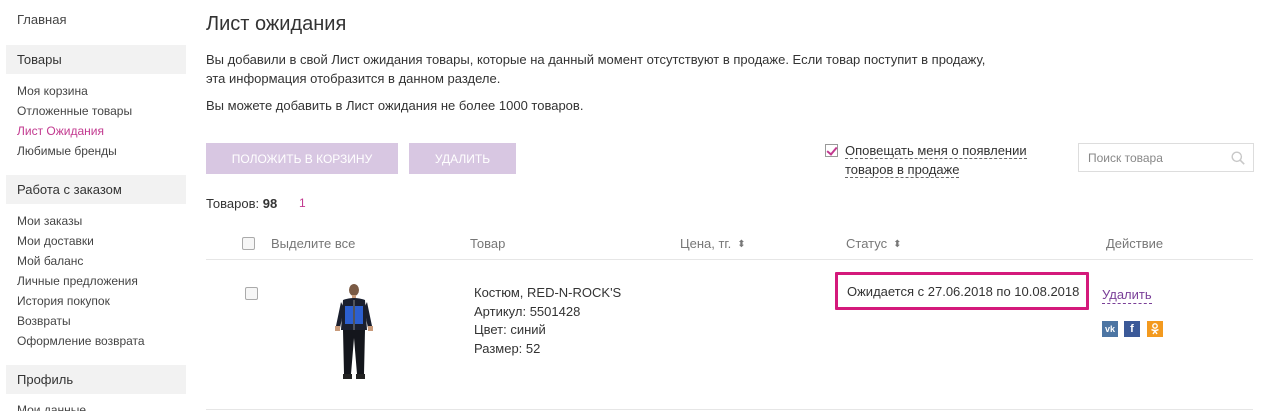 This screenshot has height=411, width=1261. What do you see at coordinates (1132, 329) in the screenshot?
I see `facebook-icon: f` at bounding box center [1132, 329].